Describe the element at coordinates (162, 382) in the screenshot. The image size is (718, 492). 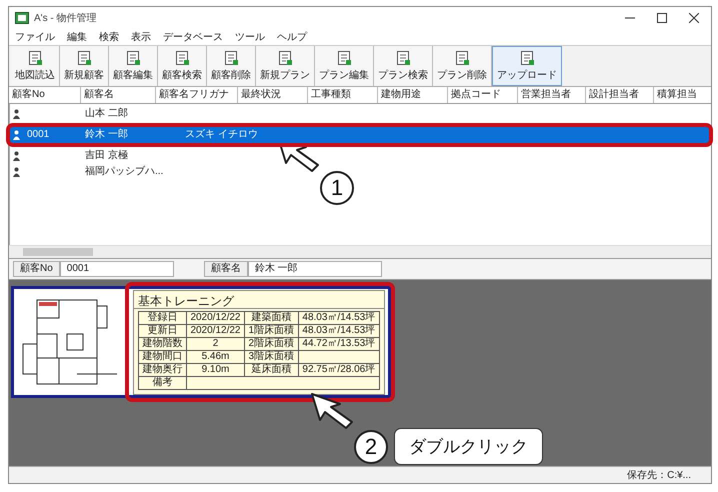
I see `table-cell: 備考` at that location.